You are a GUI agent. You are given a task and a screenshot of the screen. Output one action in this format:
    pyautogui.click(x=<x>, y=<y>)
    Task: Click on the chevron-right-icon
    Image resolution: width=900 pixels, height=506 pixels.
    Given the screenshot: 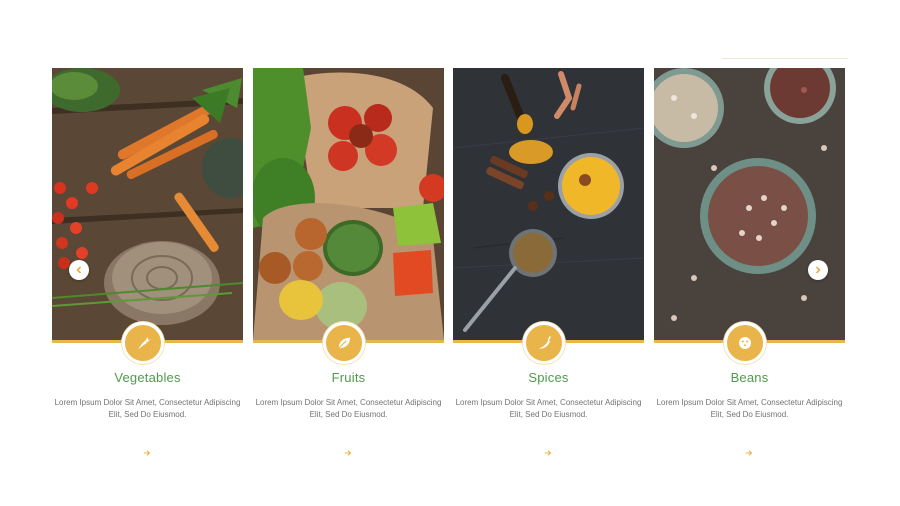 What is the action you would take?
    pyautogui.click(x=818, y=270)
    